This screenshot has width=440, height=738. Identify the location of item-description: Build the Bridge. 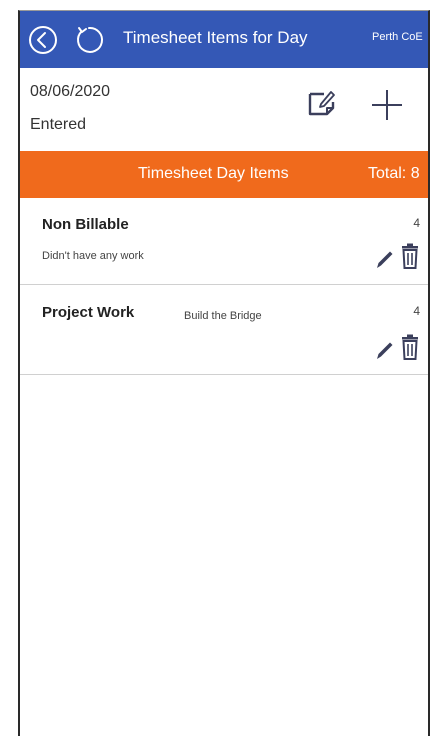
(223, 316).